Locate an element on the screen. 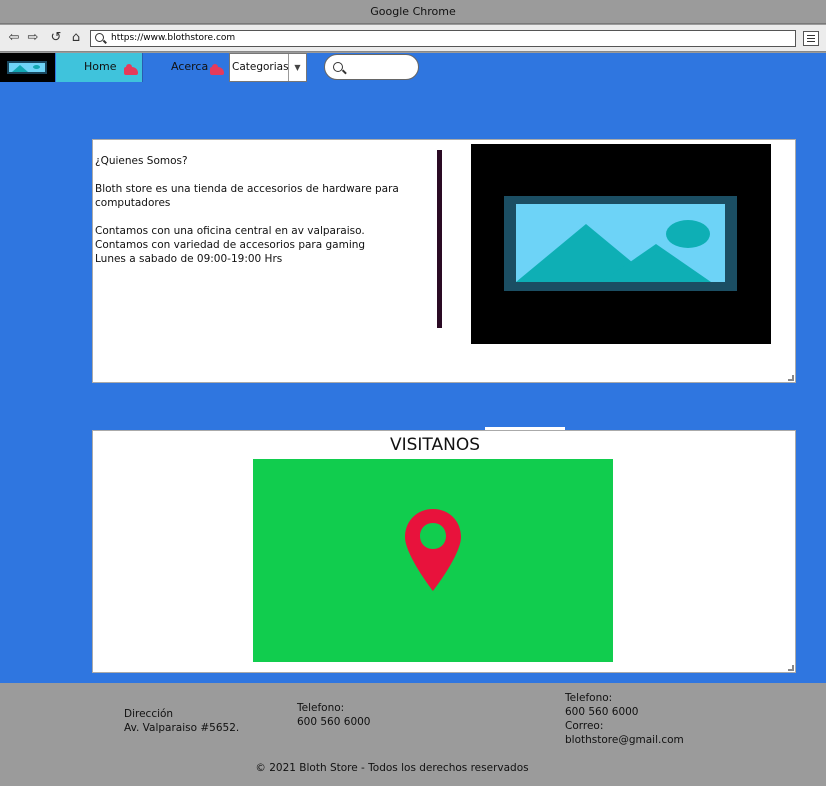  location-pin-icon is located at coordinates (433, 550).